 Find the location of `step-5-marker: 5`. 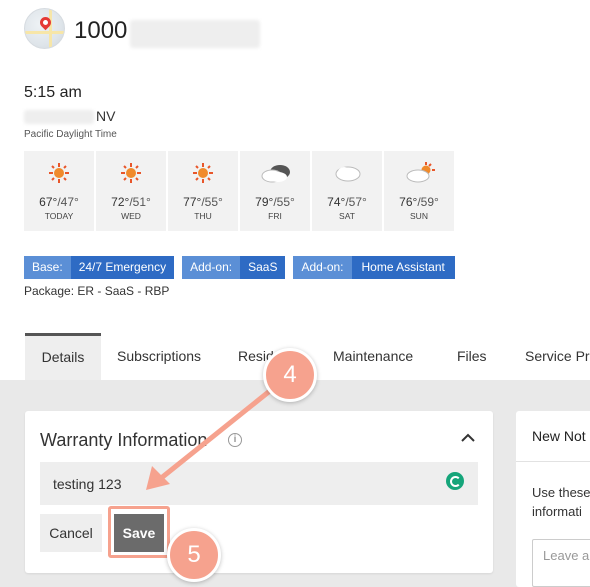

step-5-marker: 5 is located at coordinates (194, 555).